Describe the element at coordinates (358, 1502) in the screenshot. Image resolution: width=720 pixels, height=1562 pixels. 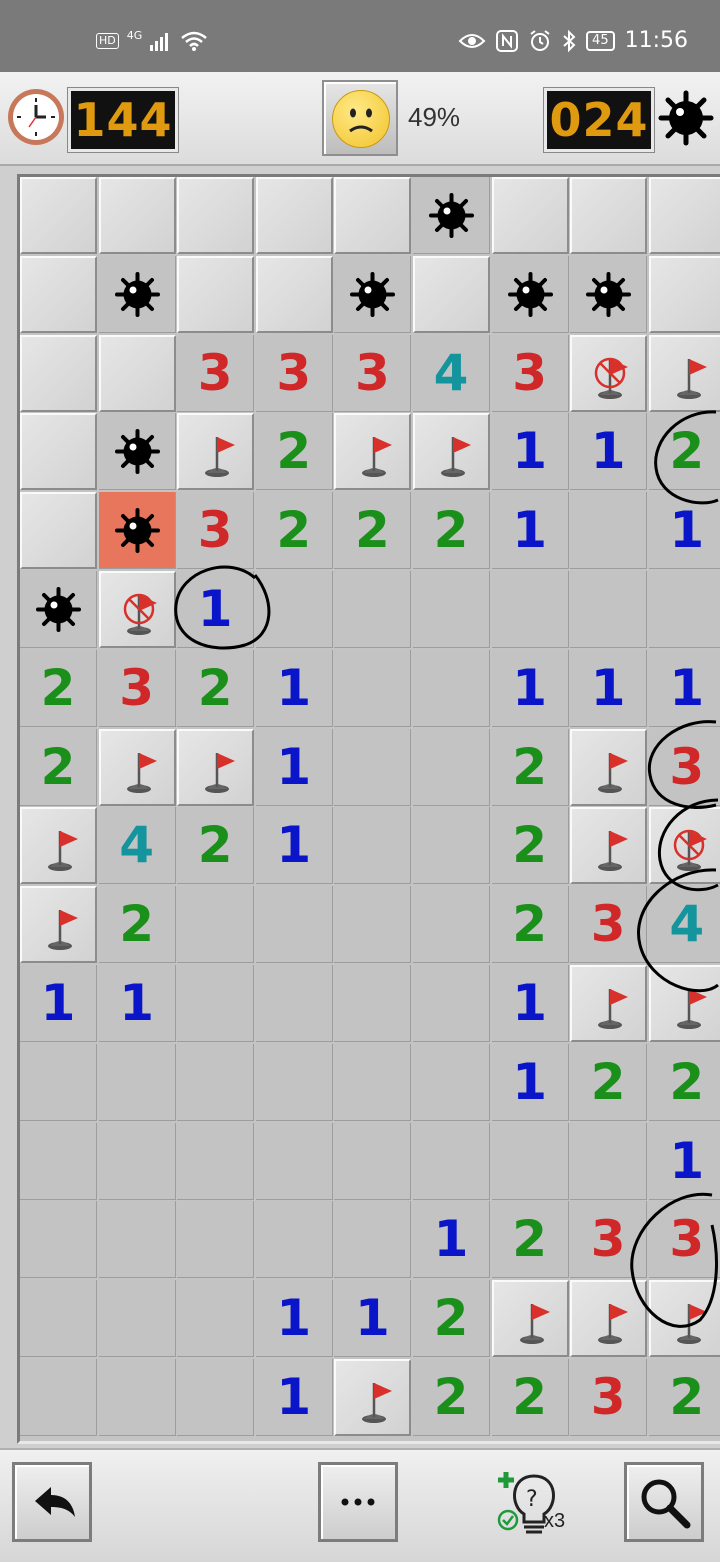
I see `more-options-button` at that location.